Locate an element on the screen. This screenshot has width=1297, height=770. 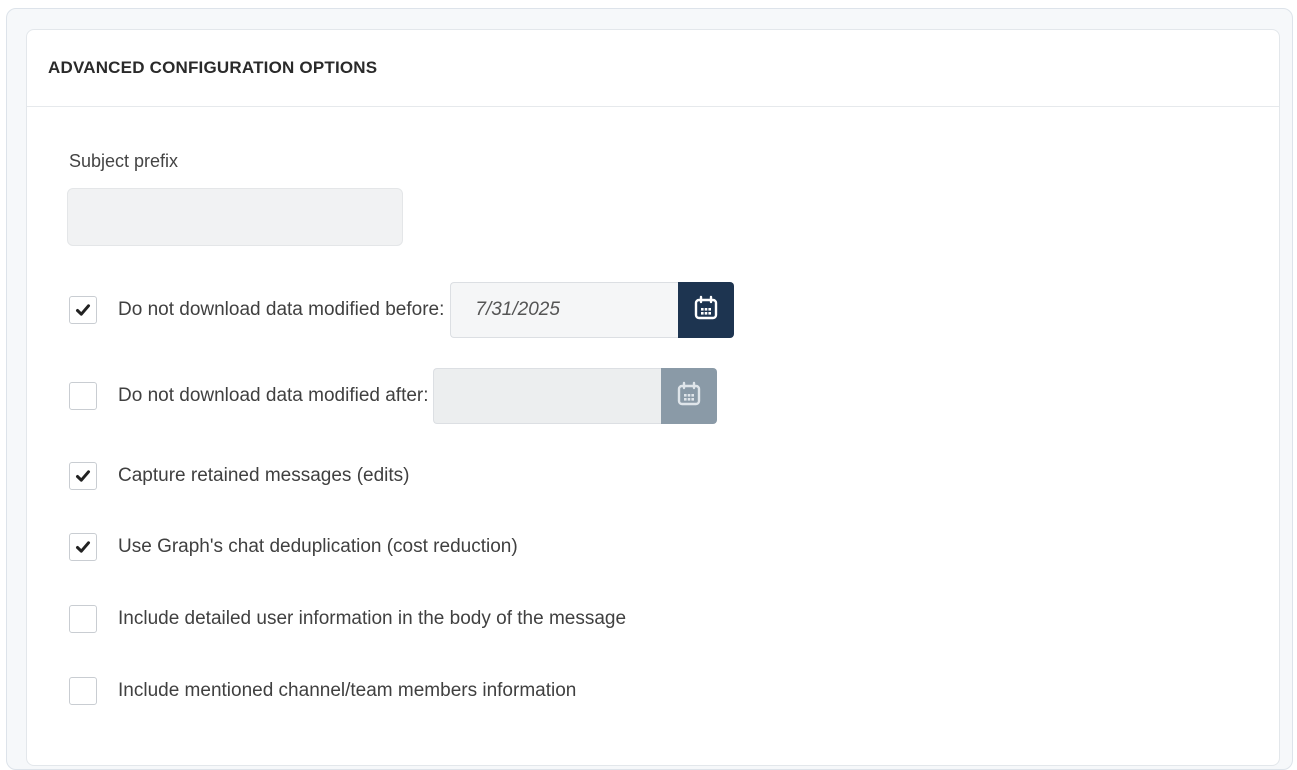
calendar-button-after is located at coordinates (688, 396).